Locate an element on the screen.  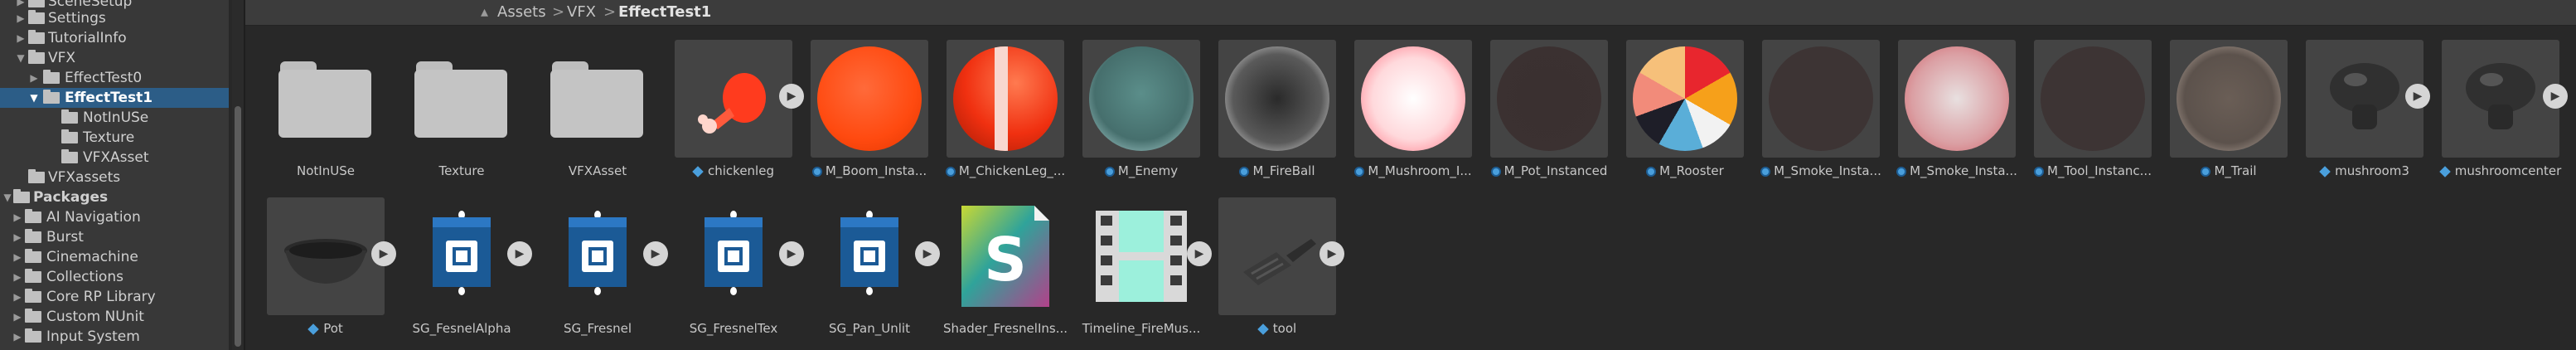
tree-item-core-rp-library: ▶ Core RP Library is located at coordinates (114, 297).